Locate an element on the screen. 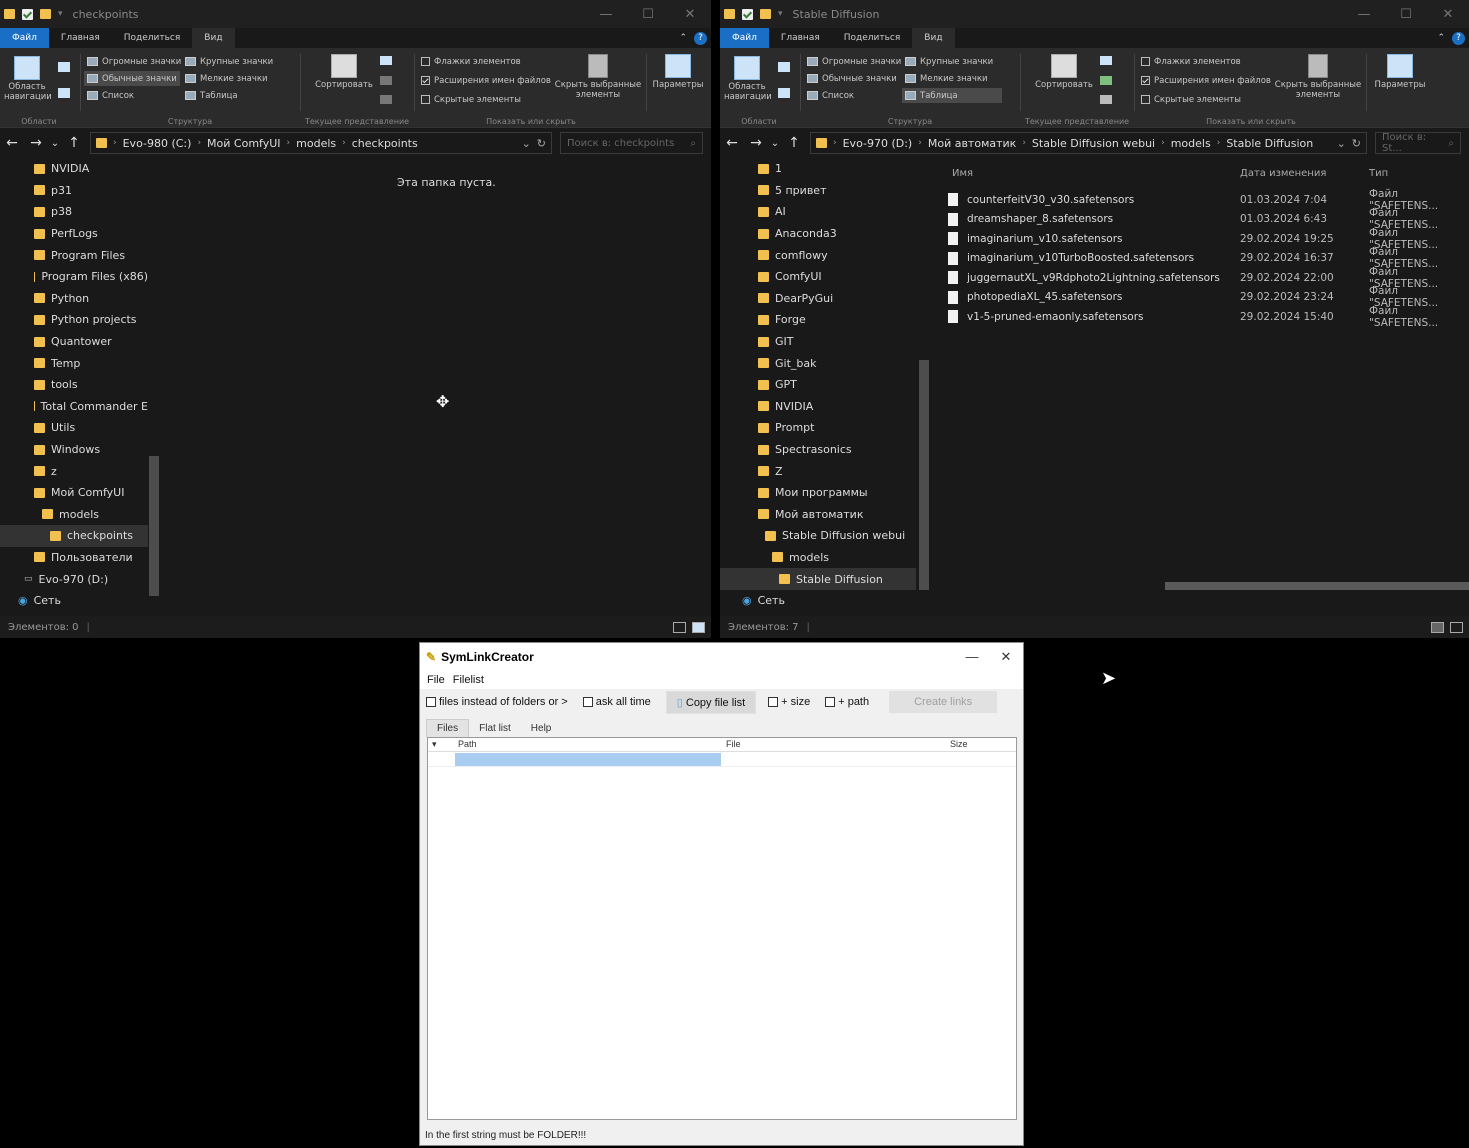 The image size is (1469, 1148). nav-item-15: Мой ComfyUI is located at coordinates (74, 493).